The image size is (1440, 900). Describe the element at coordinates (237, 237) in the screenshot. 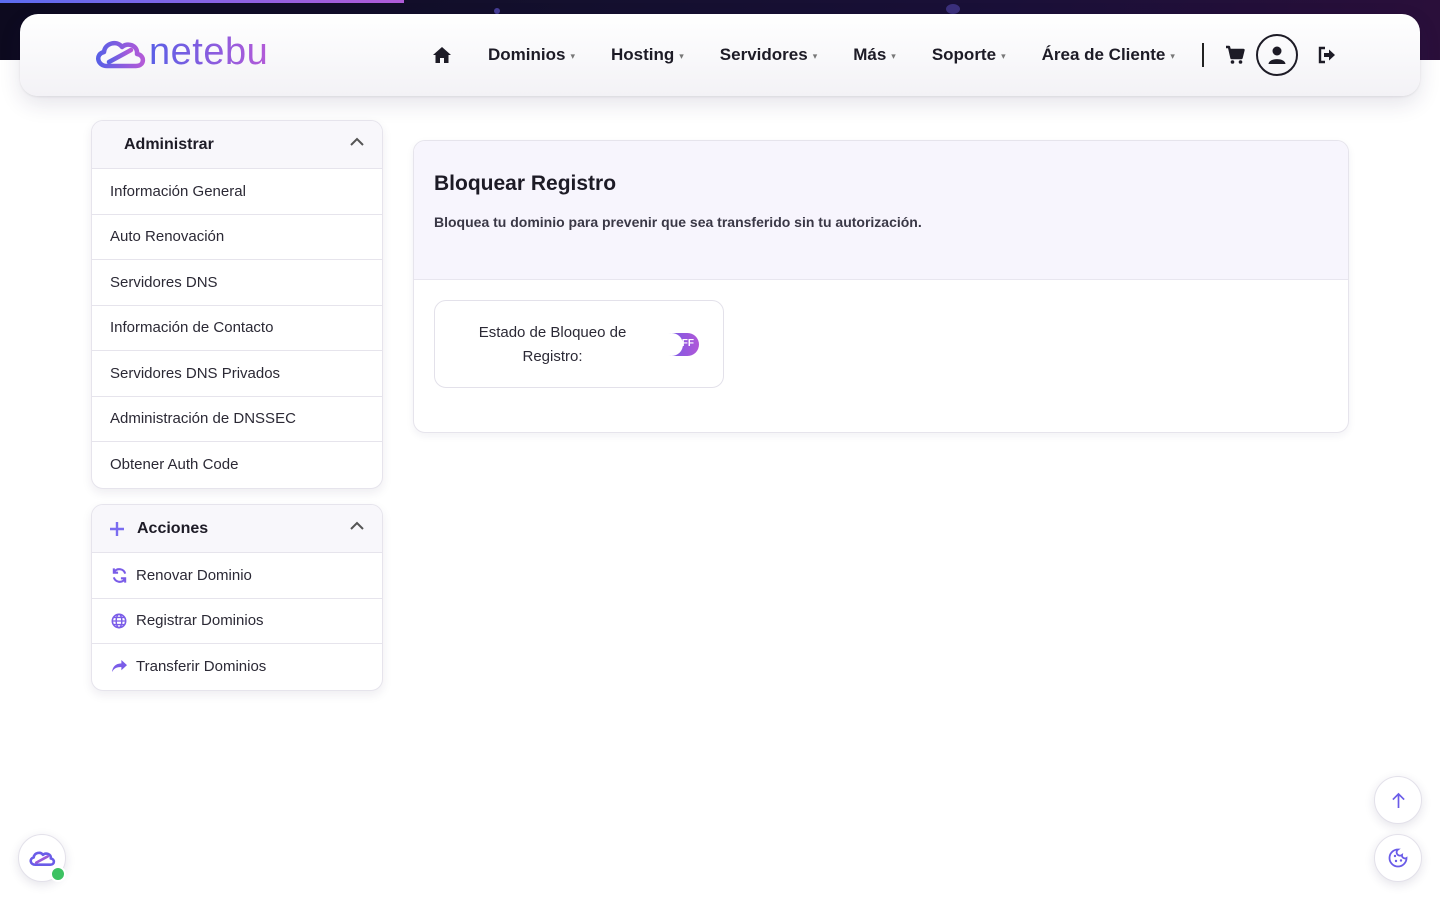

I see `sidebar-item-auto-renovacion: Auto Renovación` at that location.